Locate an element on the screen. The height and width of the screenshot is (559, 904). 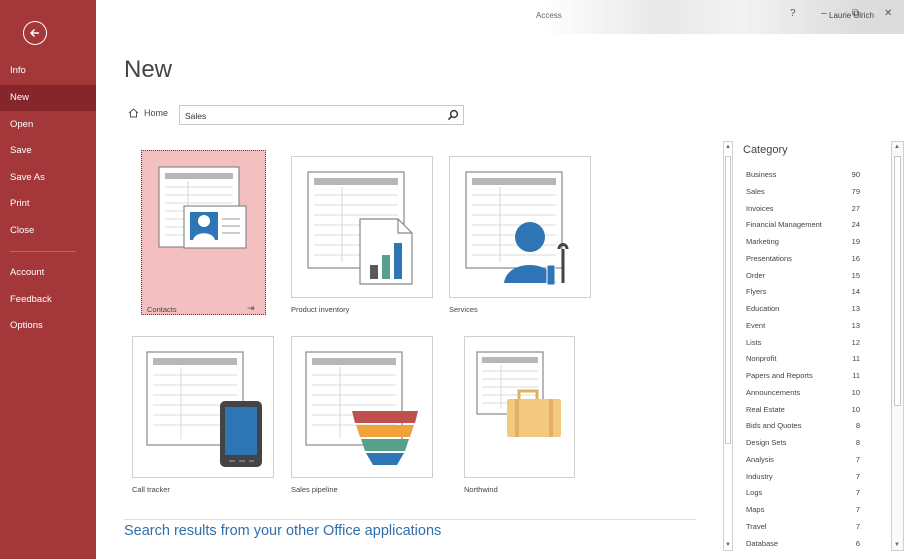
nav-save-as: Save As is located at coordinates (48, 178).